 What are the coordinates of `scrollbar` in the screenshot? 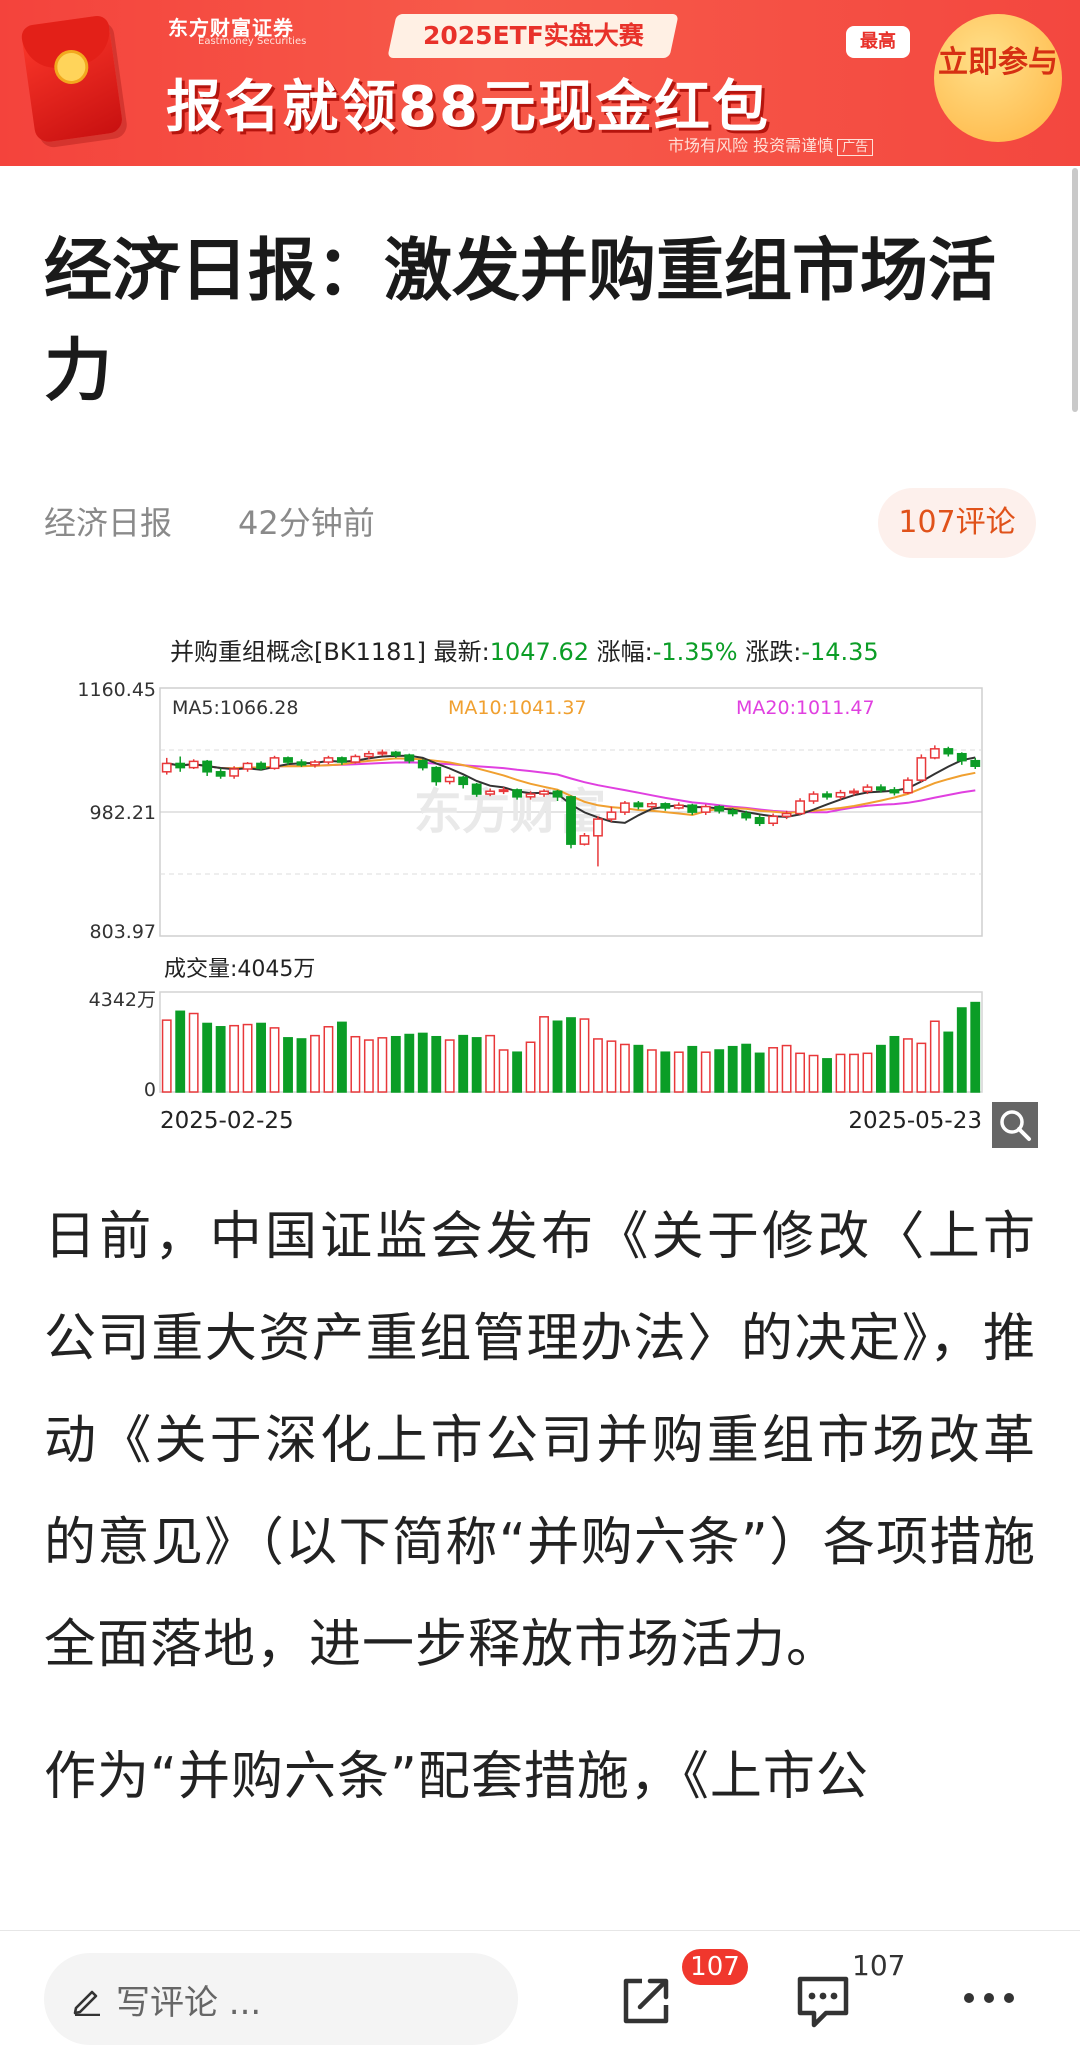 It's located at (1075, 290).